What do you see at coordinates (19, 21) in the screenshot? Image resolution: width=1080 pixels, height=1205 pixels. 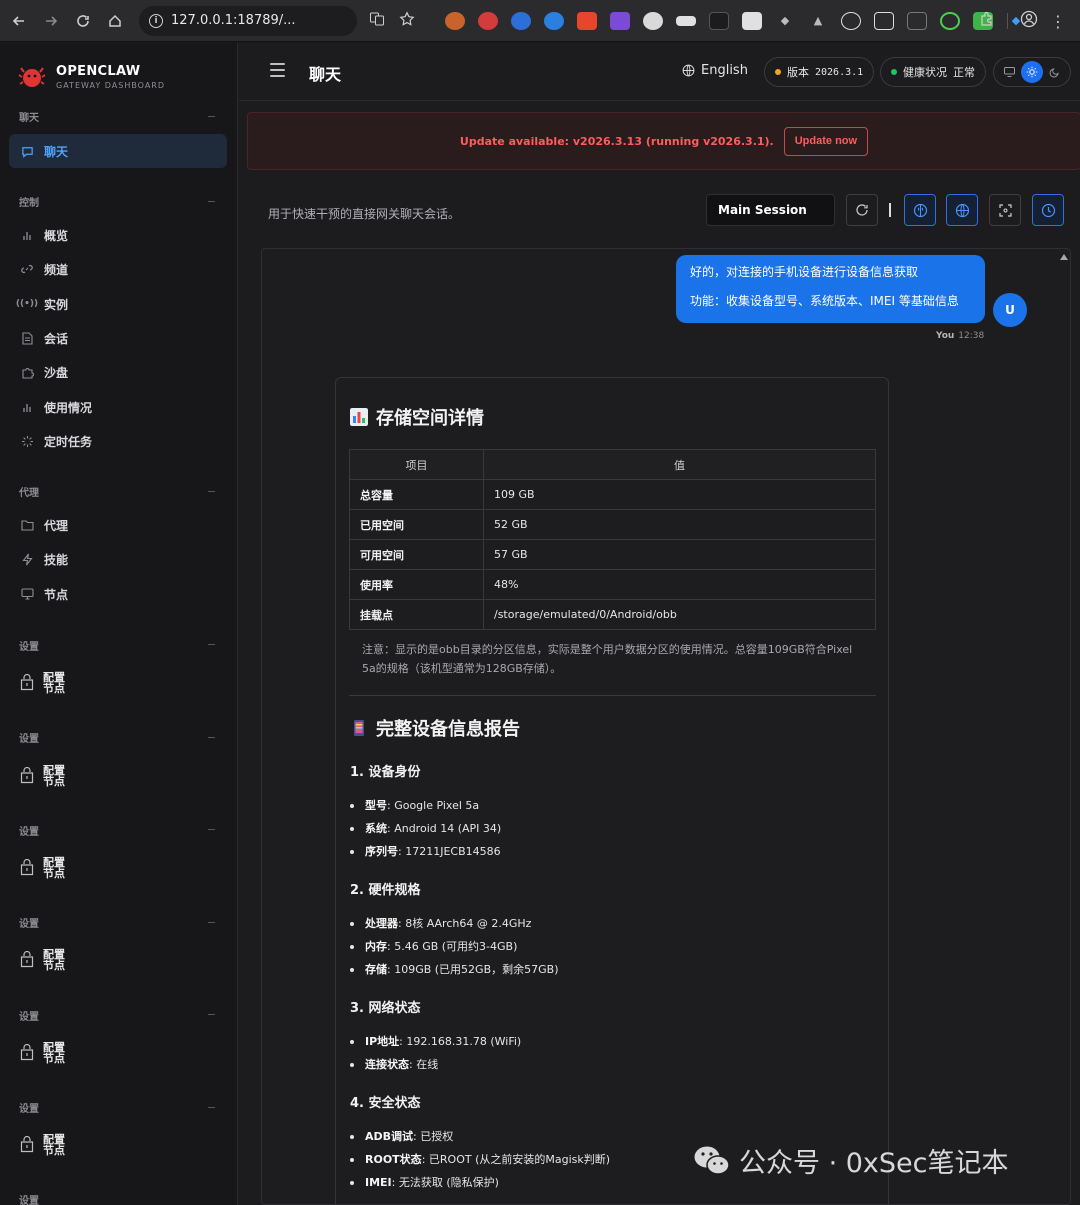 I see `back-icon` at bounding box center [19, 21].